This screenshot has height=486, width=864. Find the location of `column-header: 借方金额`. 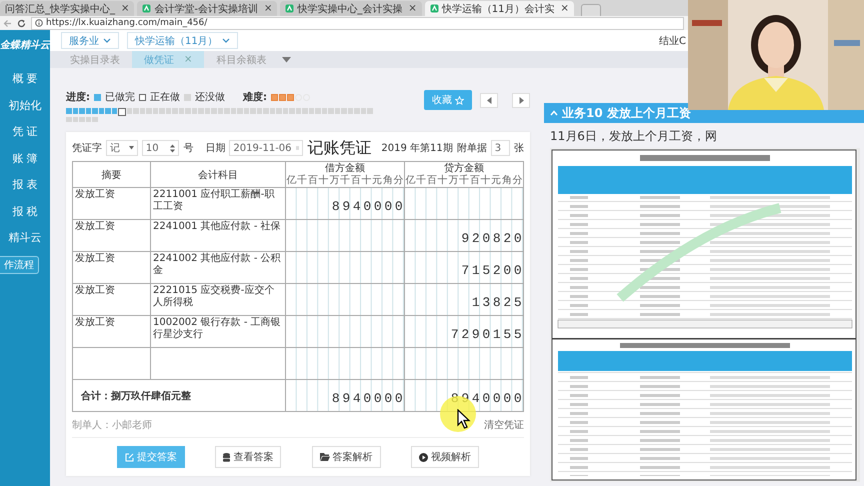

column-header: 借方金额 is located at coordinates (345, 168).